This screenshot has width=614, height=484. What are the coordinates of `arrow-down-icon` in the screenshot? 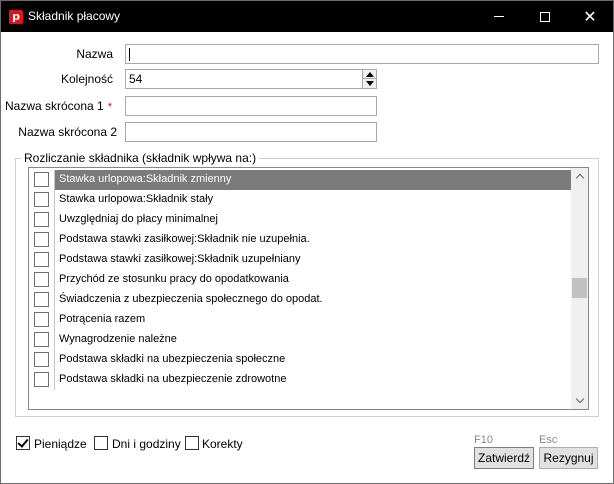 It's located at (369, 83).